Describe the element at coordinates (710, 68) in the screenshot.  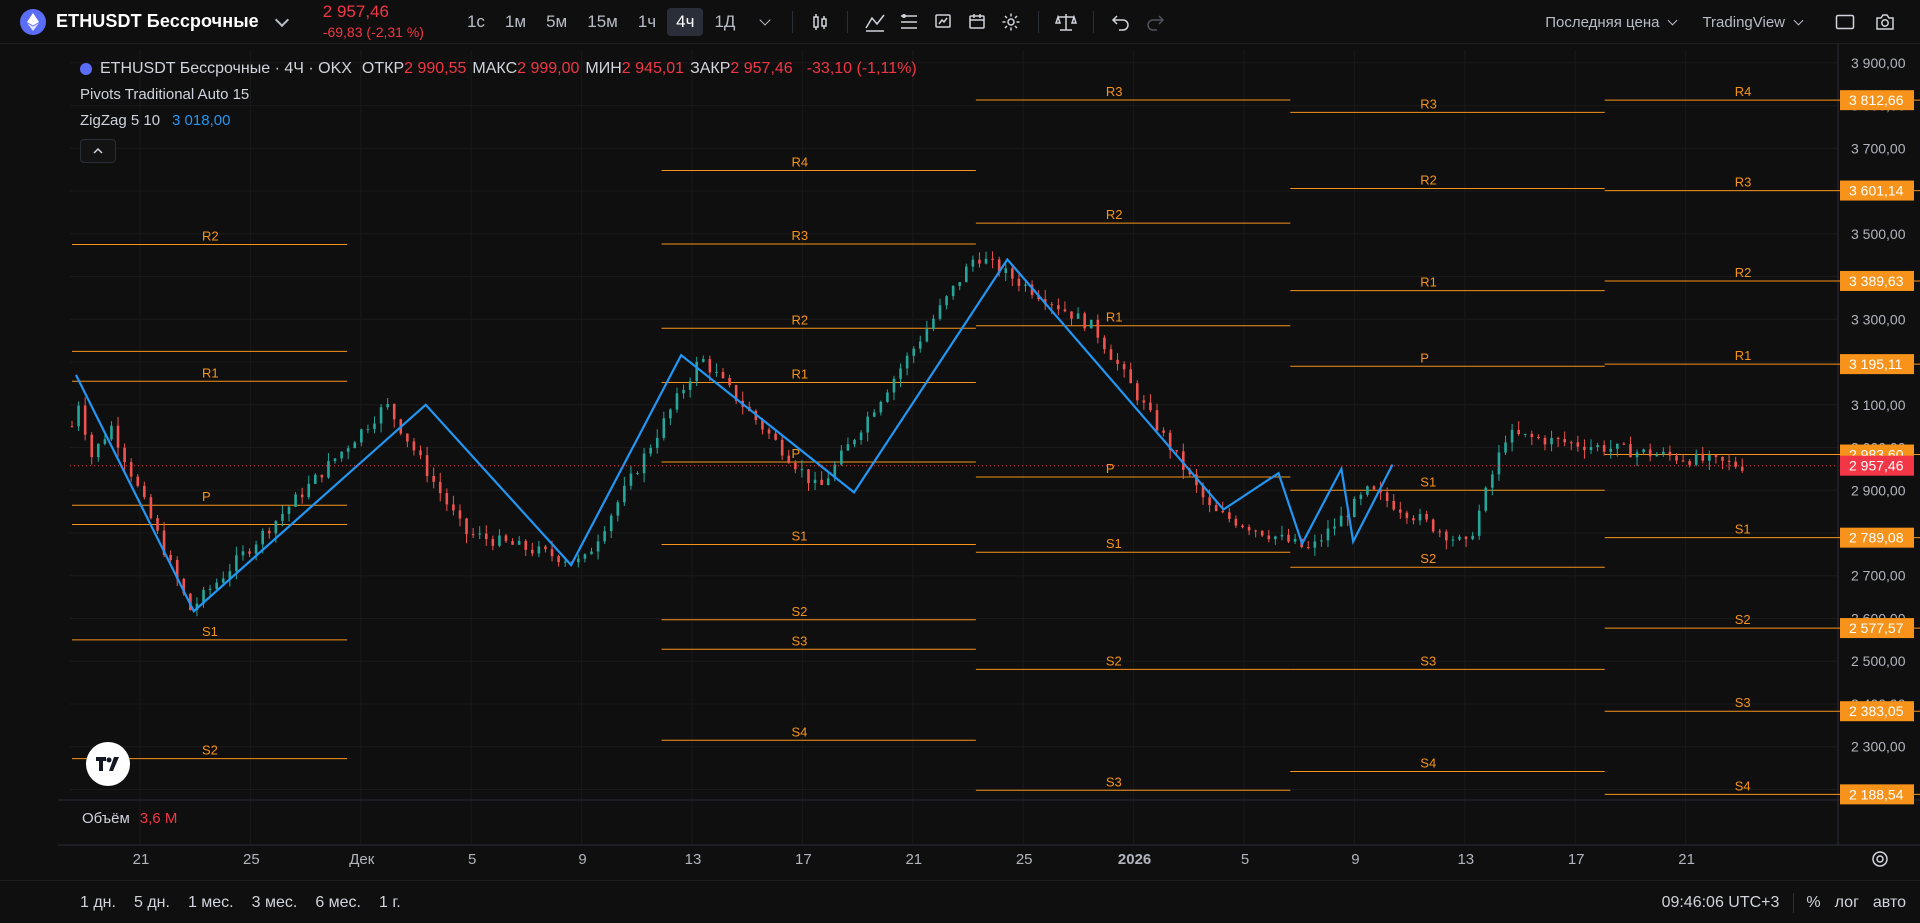
I see `ohlc-label: ЗАКР` at that location.